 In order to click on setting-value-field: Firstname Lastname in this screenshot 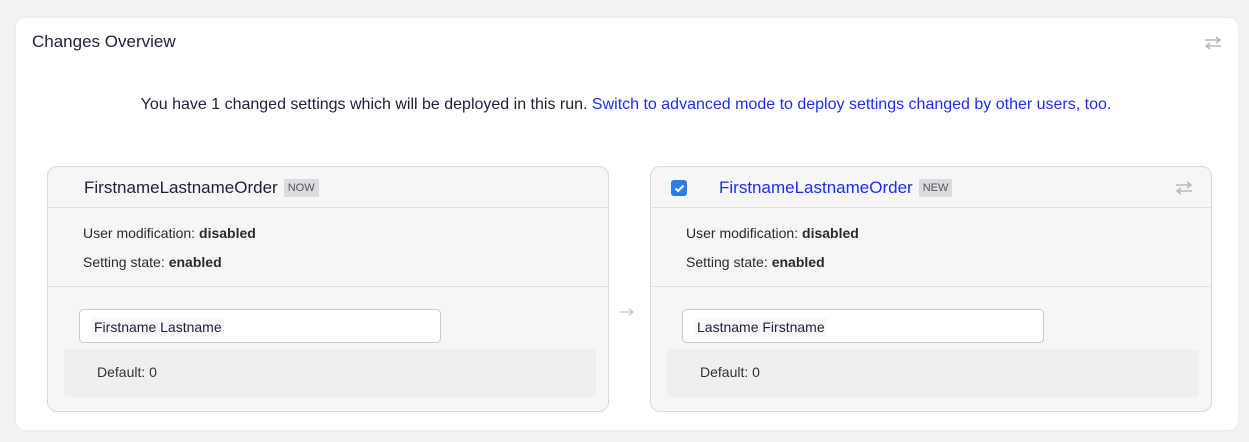, I will do `click(260, 326)`.